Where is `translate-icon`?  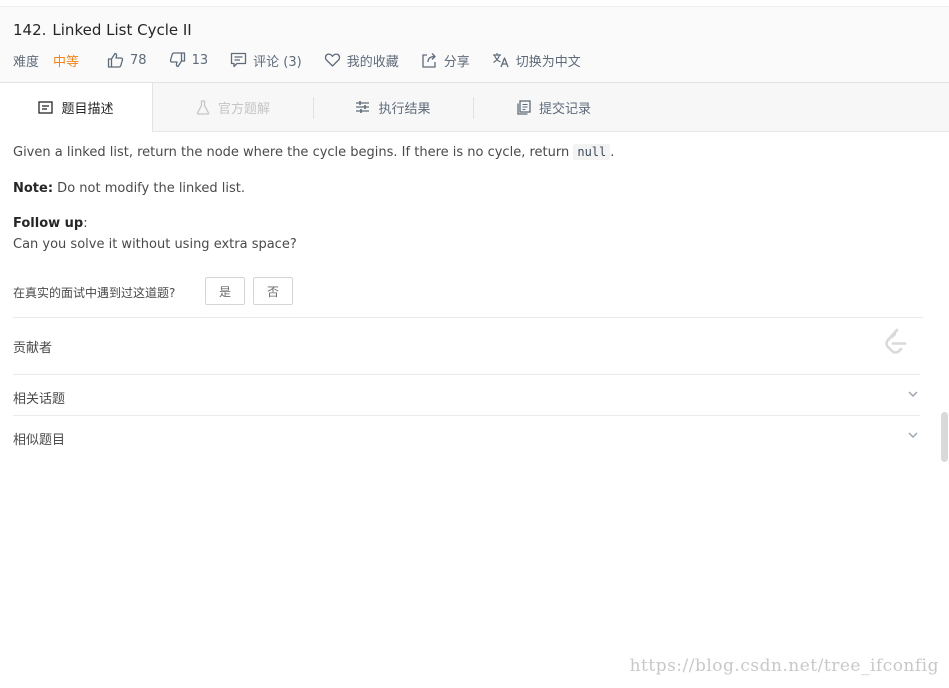
translate-icon is located at coordinates (500, 60).